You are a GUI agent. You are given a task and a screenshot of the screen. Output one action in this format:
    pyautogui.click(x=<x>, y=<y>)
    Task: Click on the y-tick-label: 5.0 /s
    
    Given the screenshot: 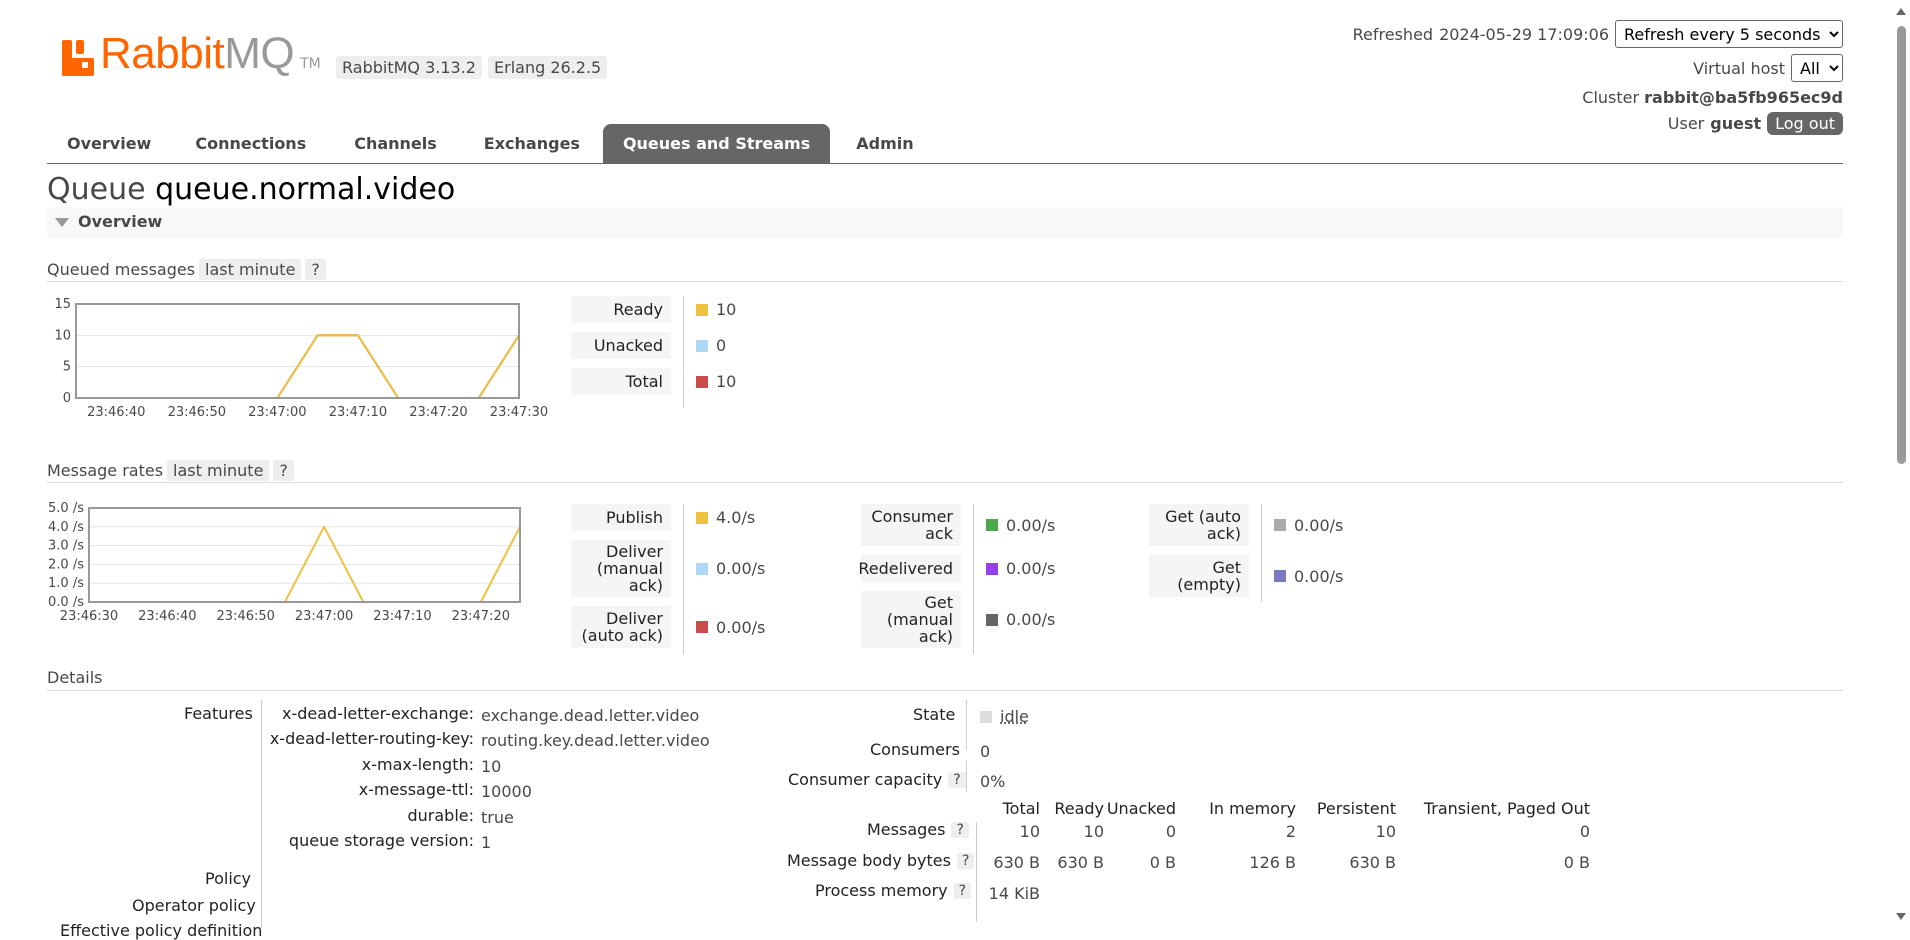 What is the action you would take?
    pyautogui.click(x=66, y=508)
    